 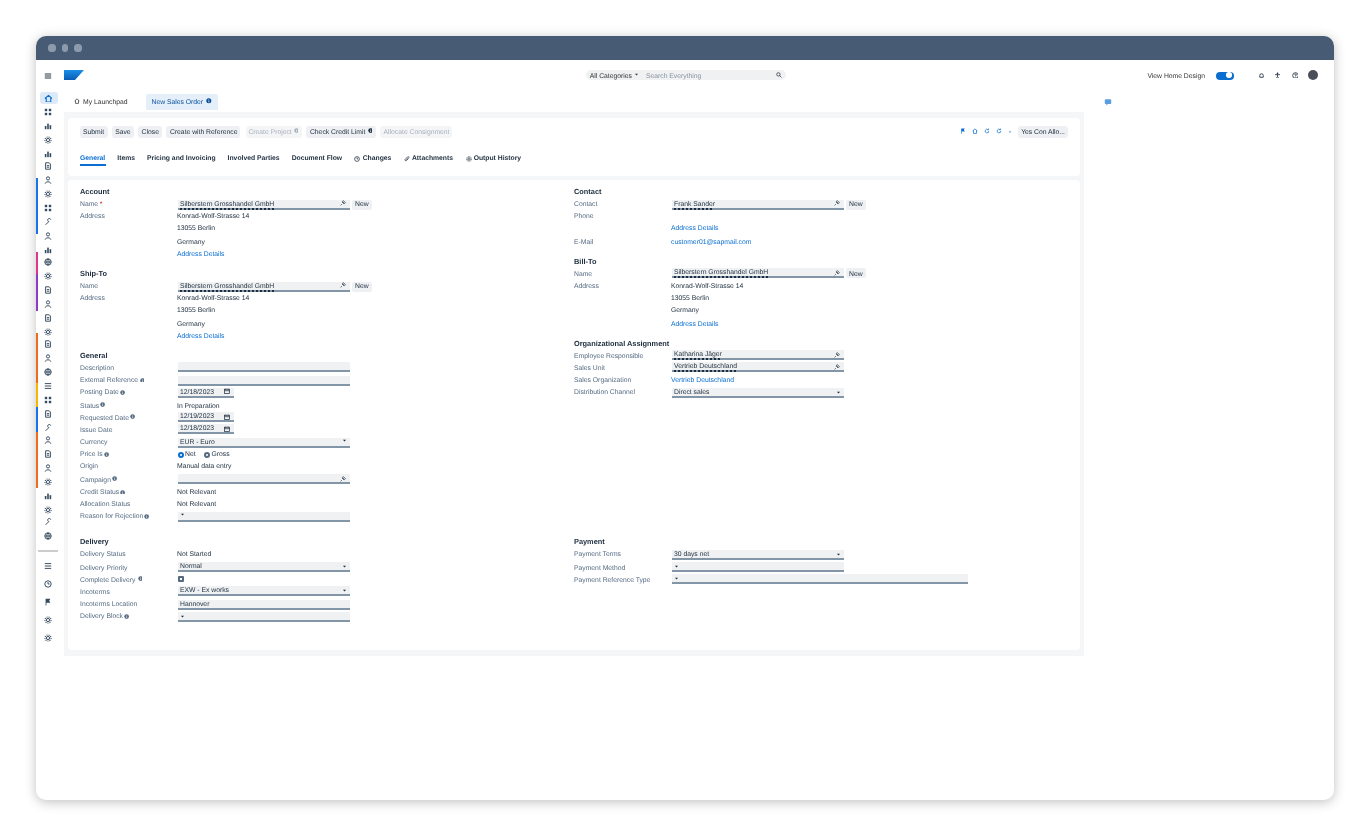 What do you see at coordinates (1260, 75) in the screenshot?
I see `notification-icon` at bounding box center [1260, 75].